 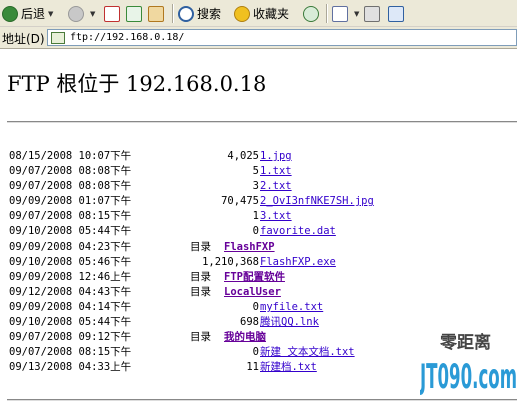 What do you see at coordinates (50, 14) in the screenshot?
I see `back-dropdown-icon: ▼` at bounding box center [50, 14].